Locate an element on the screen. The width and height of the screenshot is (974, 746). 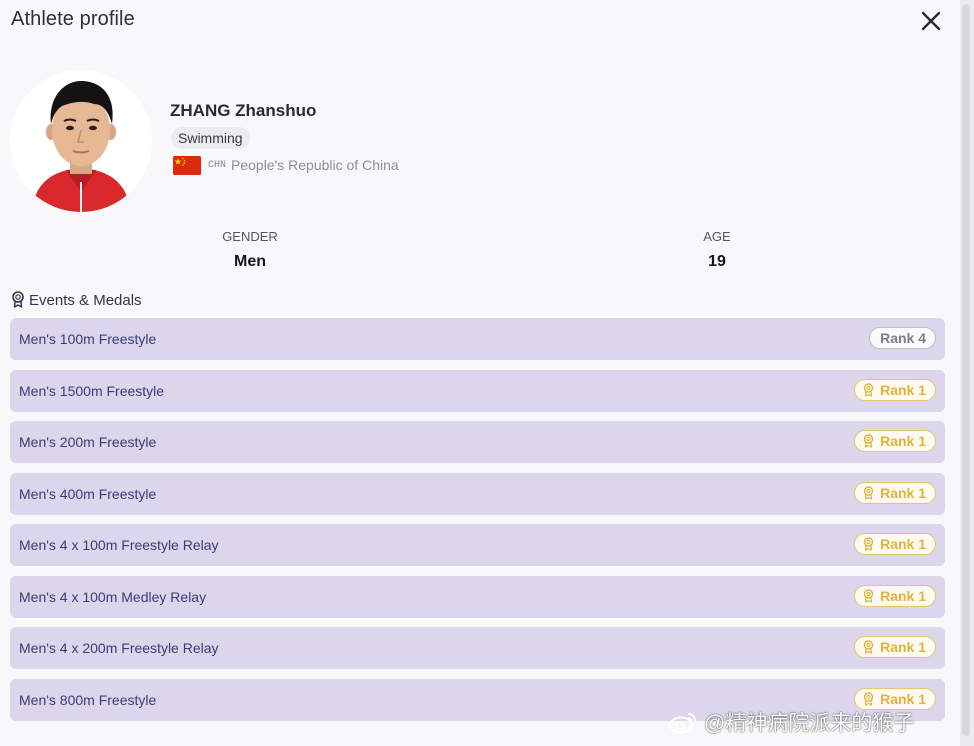
china-flag-icon is located at coordinates (187, 165).